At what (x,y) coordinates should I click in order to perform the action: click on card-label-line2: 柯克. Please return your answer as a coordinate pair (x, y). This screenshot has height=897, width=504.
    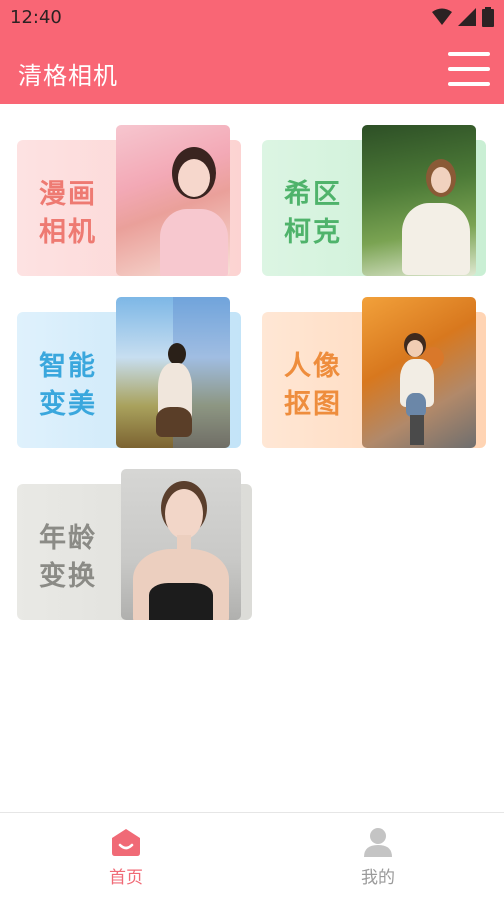
    Looking at the image, I should click on (313, 232).